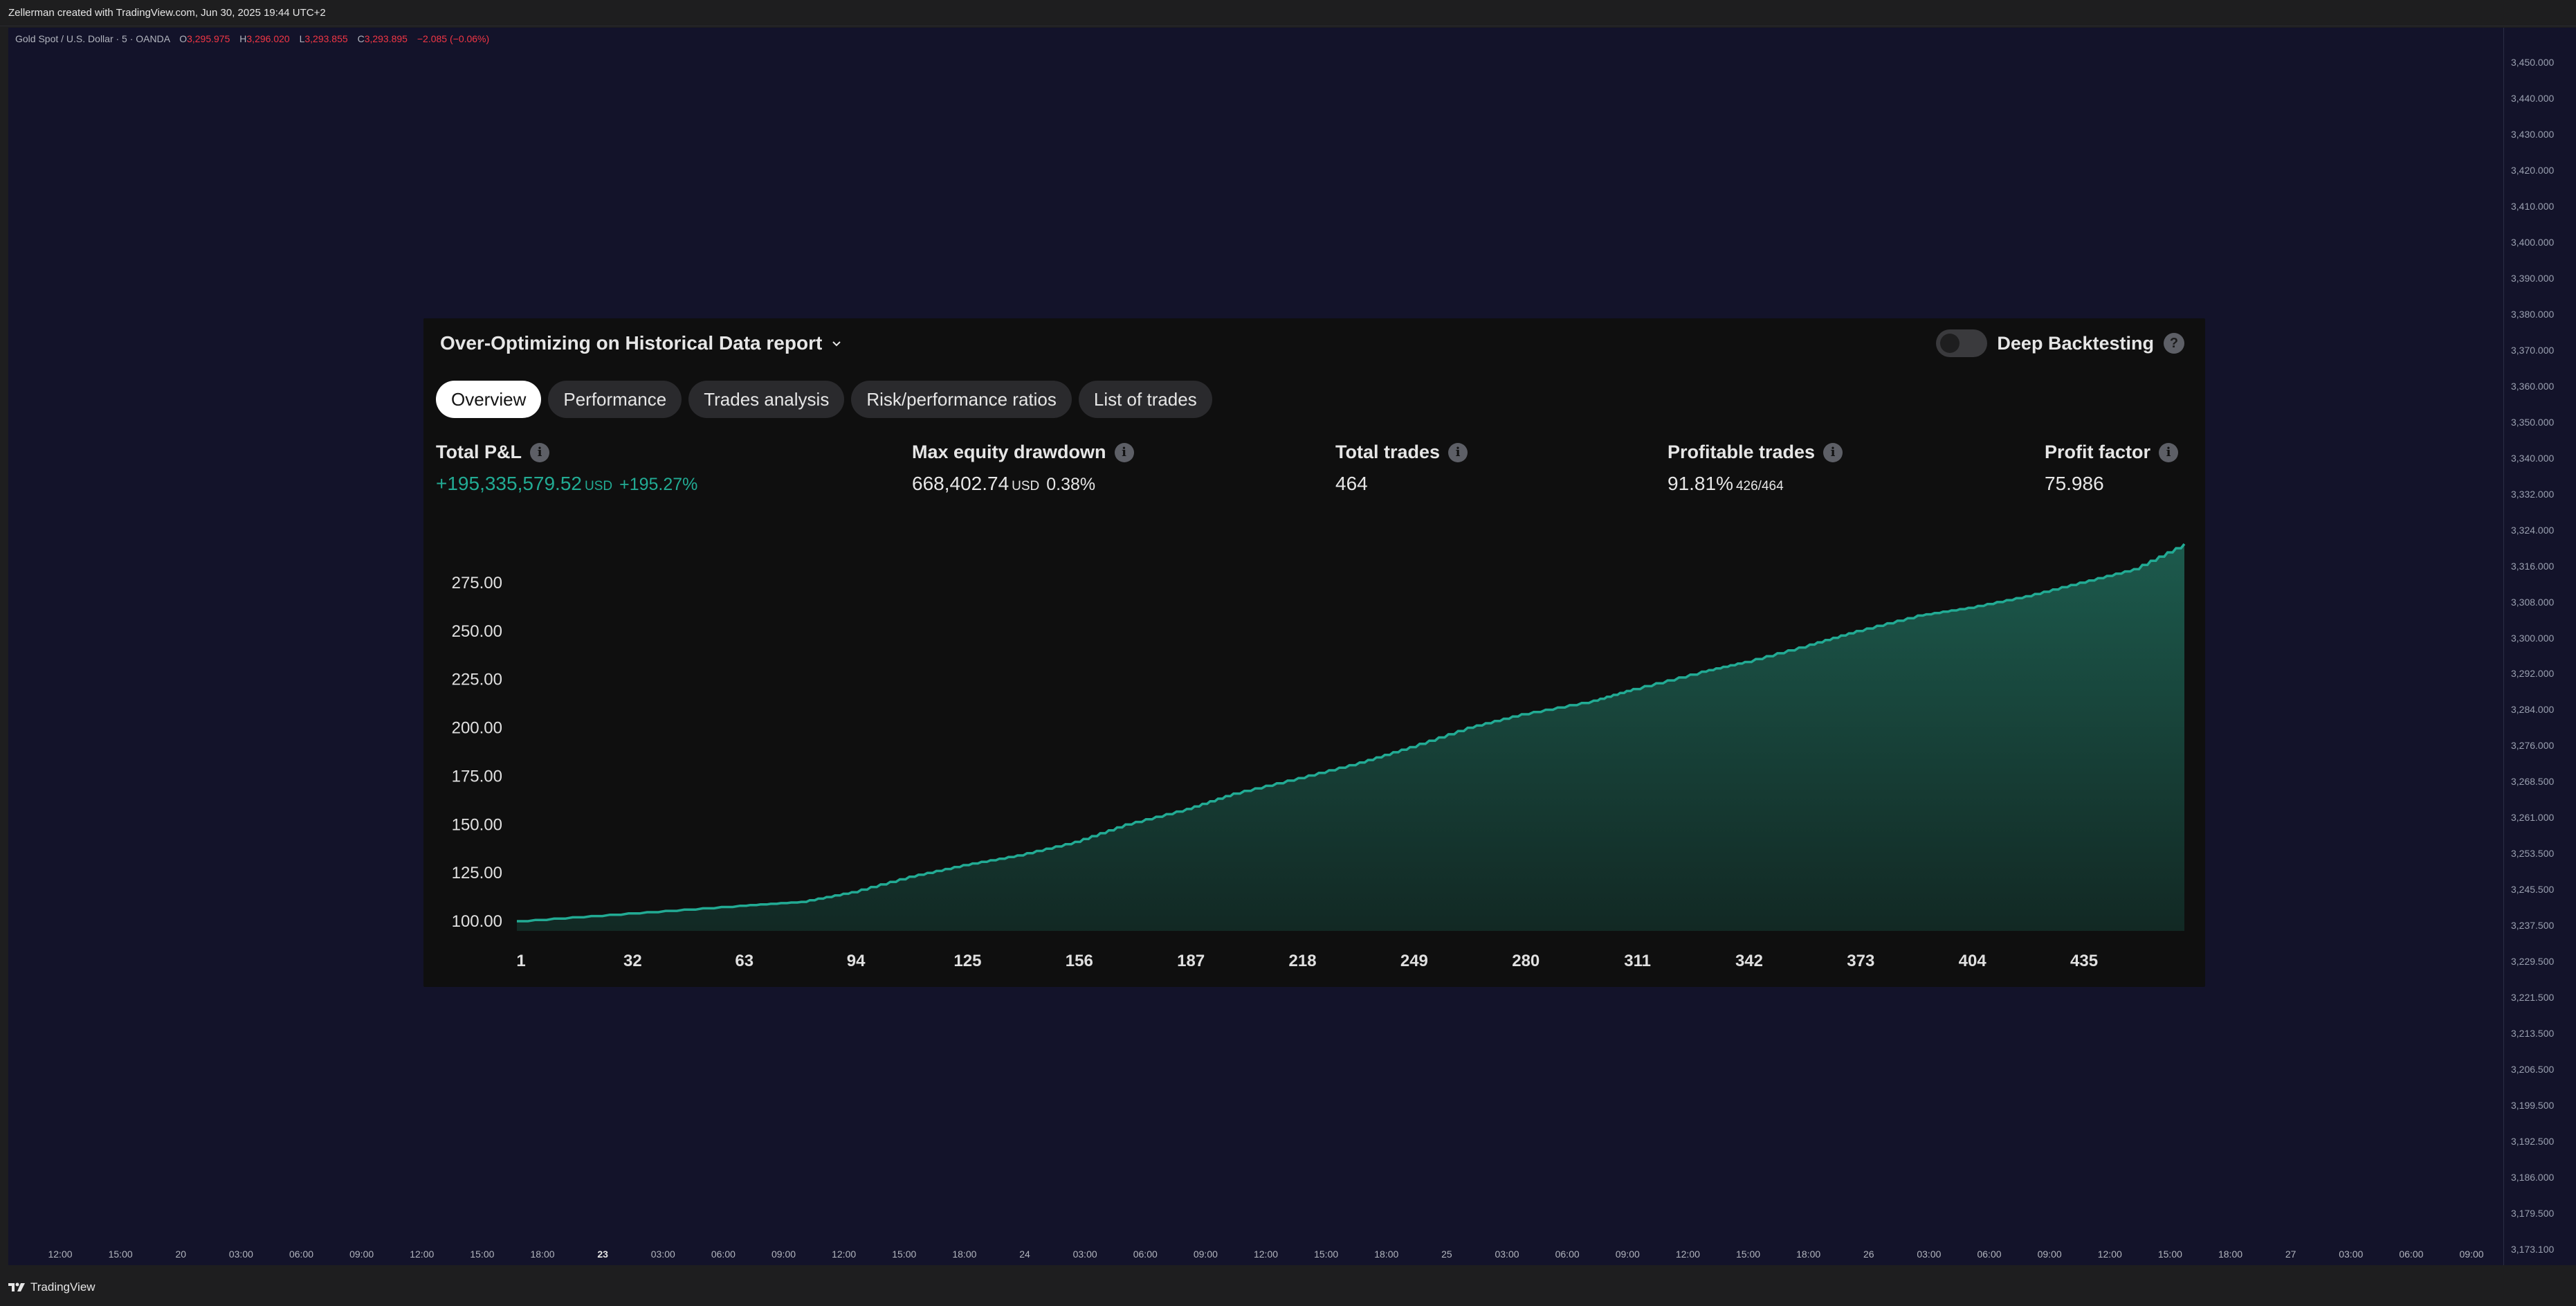 This screenshot has width=2576, height=1306. I want to click on metric-max-drawdown: Max equity drawdown i 668,402.74 USD 0.38%, so click(1023, 468).